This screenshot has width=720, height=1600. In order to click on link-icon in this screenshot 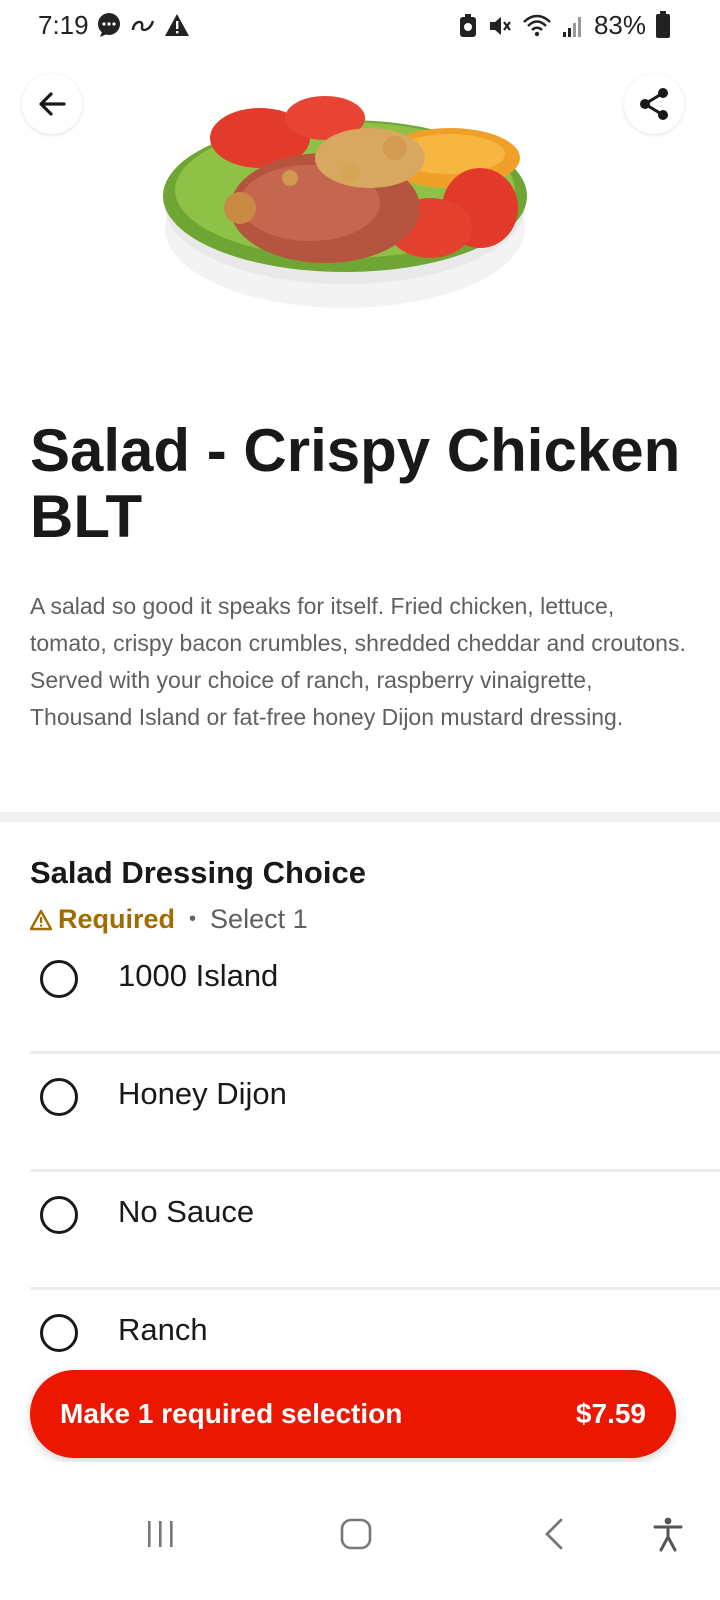, I will do `click(143, 26)`.